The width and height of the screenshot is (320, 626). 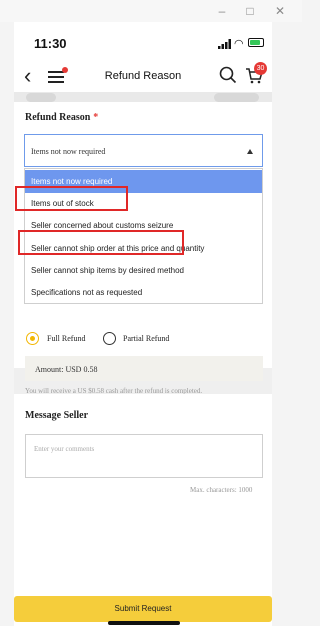 I want to click on battery-icon, so click(x=256, y=42).